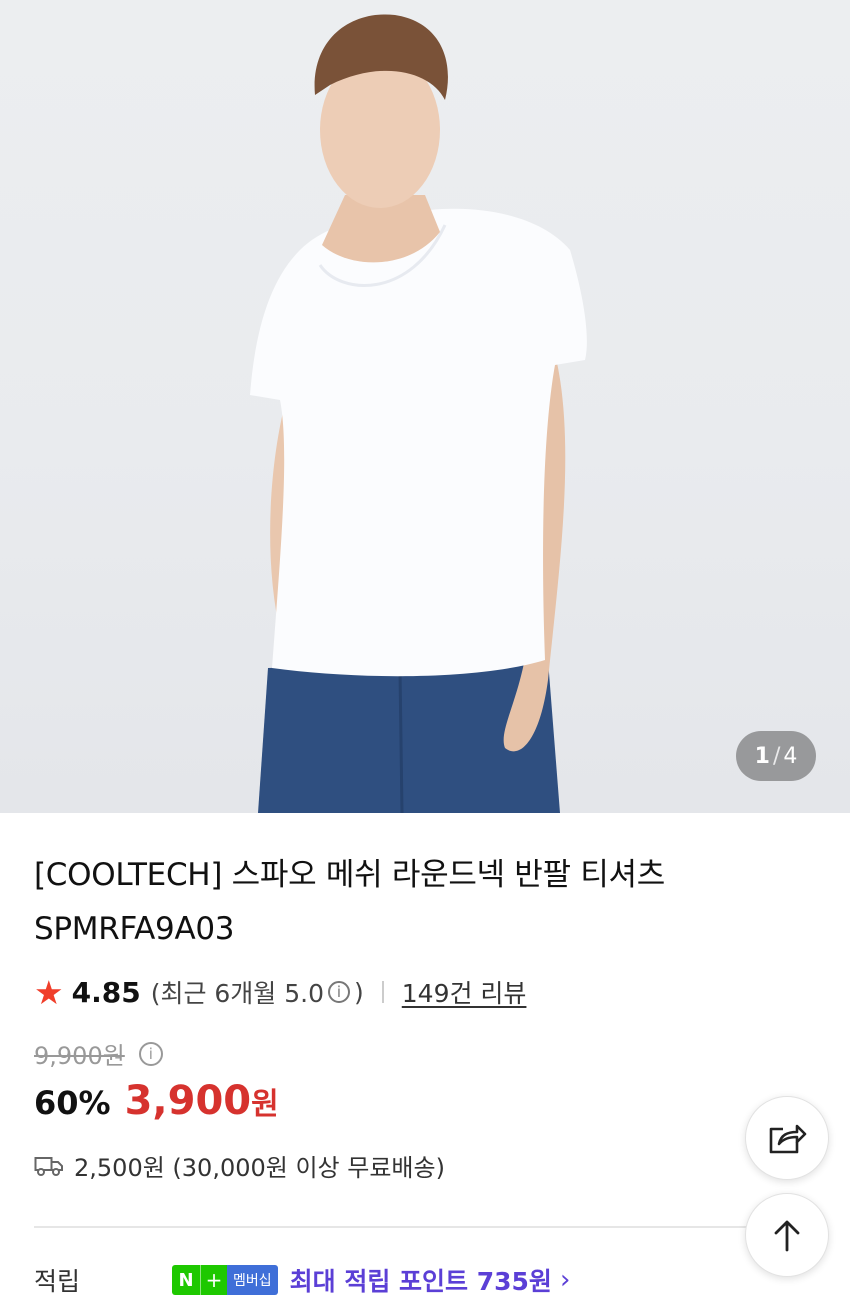 The height and width of the screenshot is (1298, 850). I want to click on sale-price: 3,900, so click(188, 1101).